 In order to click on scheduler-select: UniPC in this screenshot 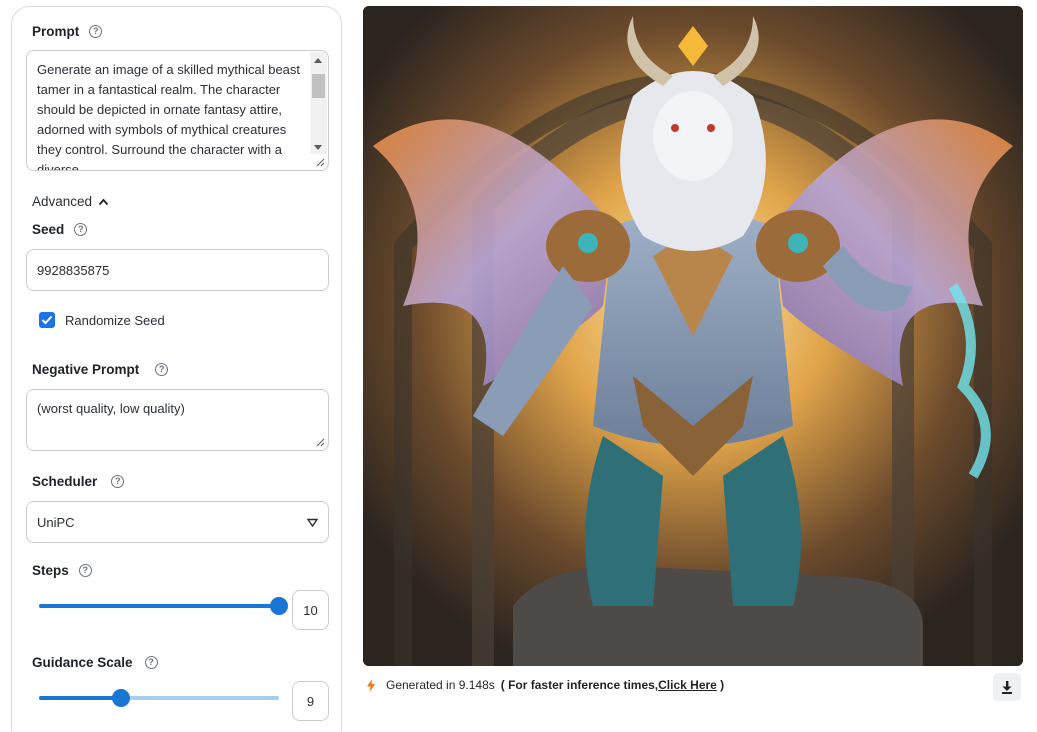, I will do `click(177, 522)`.